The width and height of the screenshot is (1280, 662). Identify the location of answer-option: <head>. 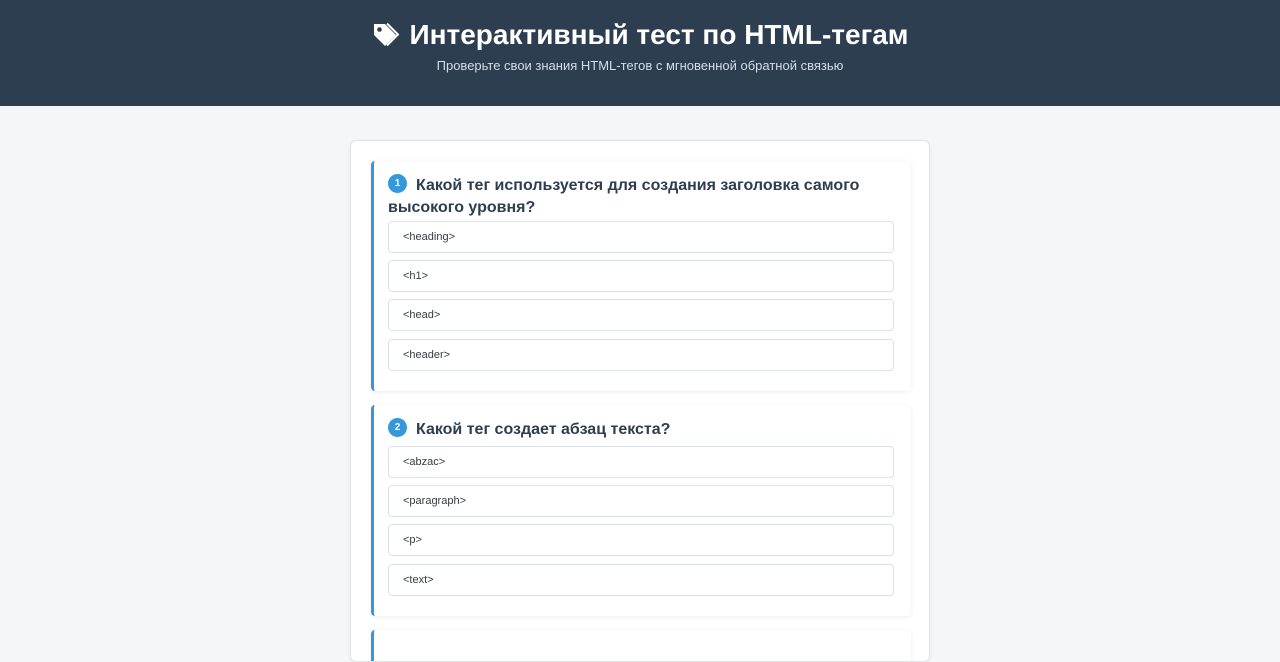
(641, 315).